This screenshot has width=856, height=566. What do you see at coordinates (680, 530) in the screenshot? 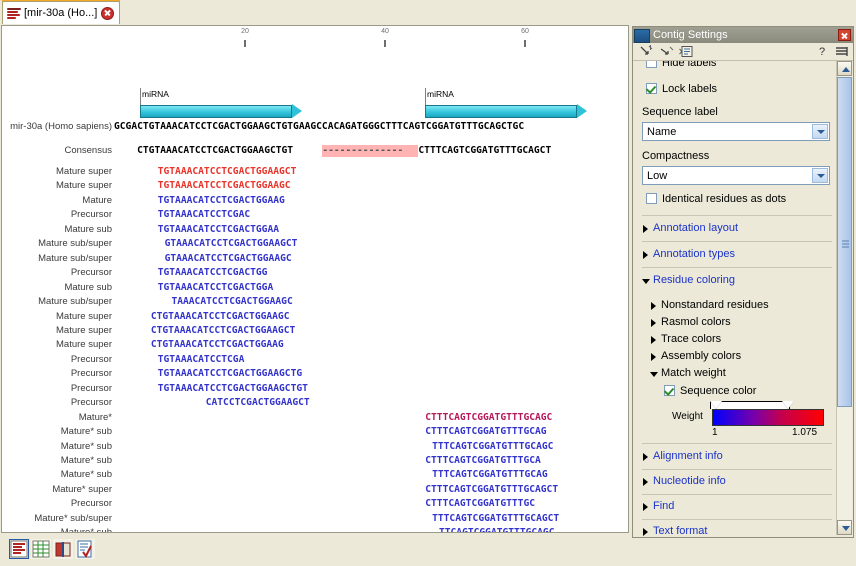
I see `section-text-format: Text format` at bounding box center [680, 530].